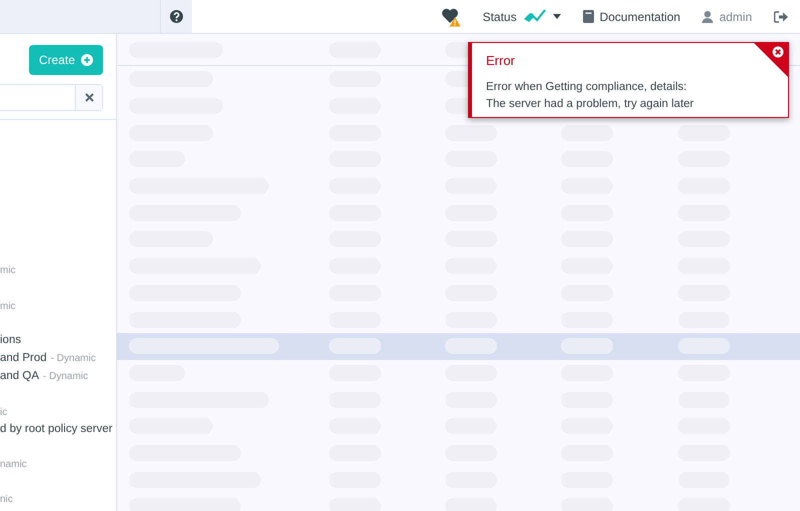 This screenshot has height=511, width=800. What do you see at coordinates (450, 16) in the screenshot?
I see `heart-warning-icon` at bounding box center [450, 16].